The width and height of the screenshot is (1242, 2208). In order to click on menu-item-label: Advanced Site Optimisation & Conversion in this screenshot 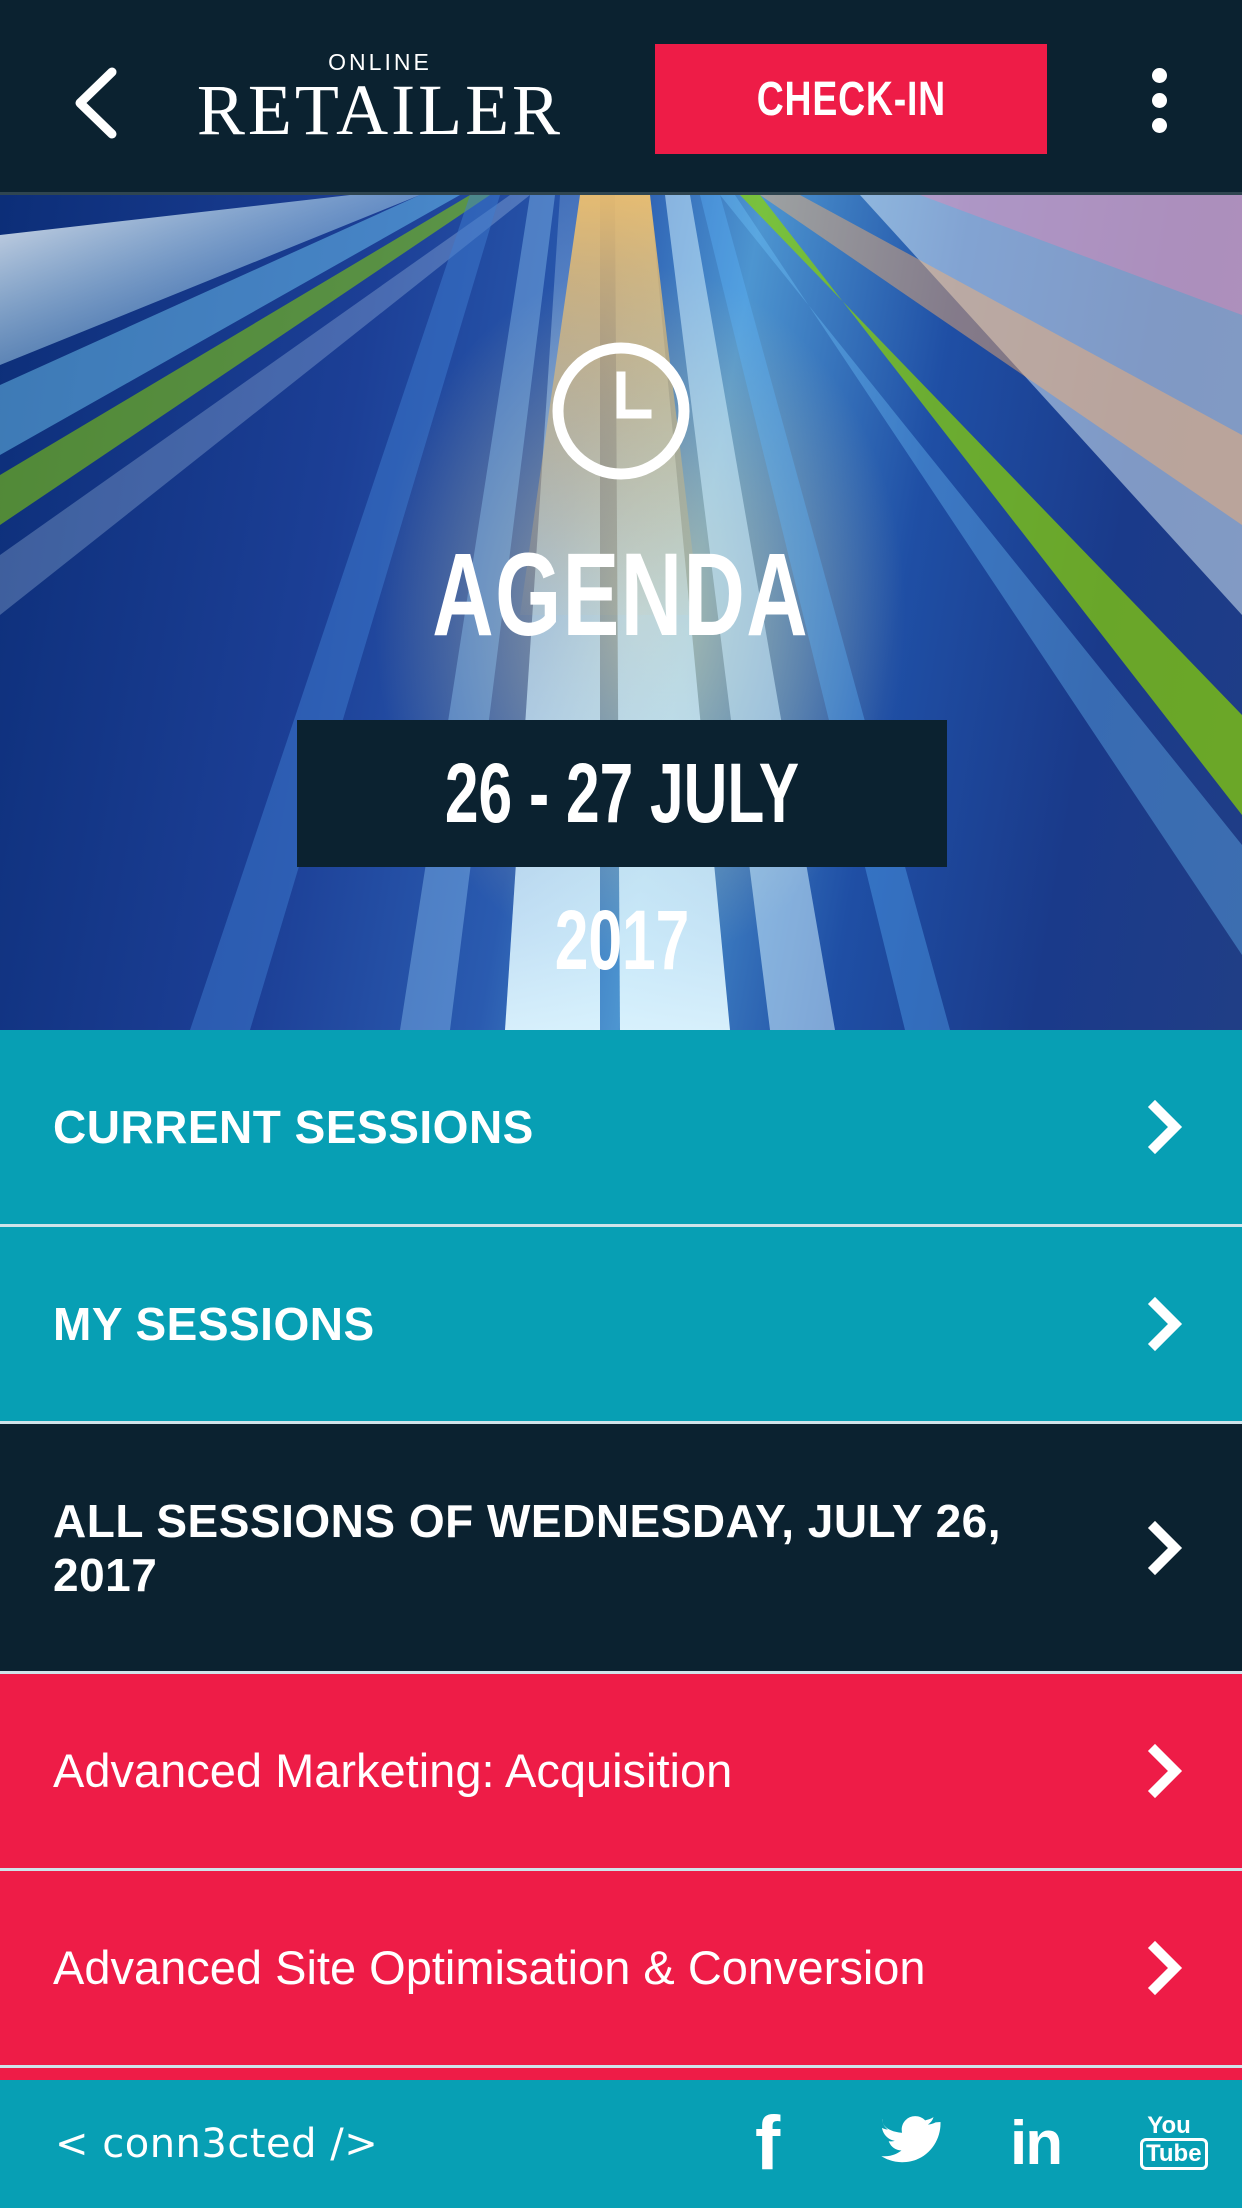, I will do `click(489, 1967)`.